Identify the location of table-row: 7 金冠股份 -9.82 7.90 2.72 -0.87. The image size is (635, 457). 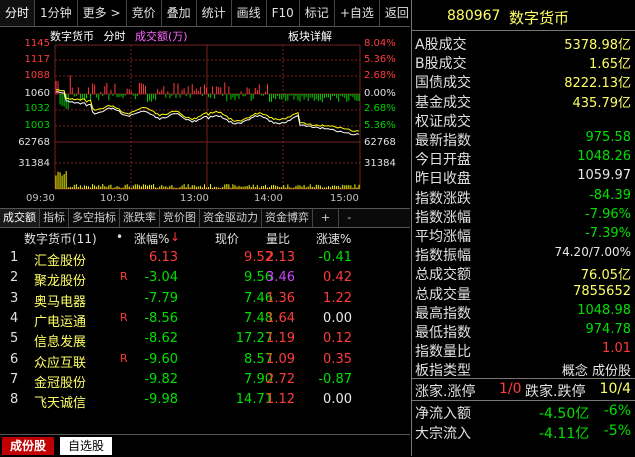
(205, 382).